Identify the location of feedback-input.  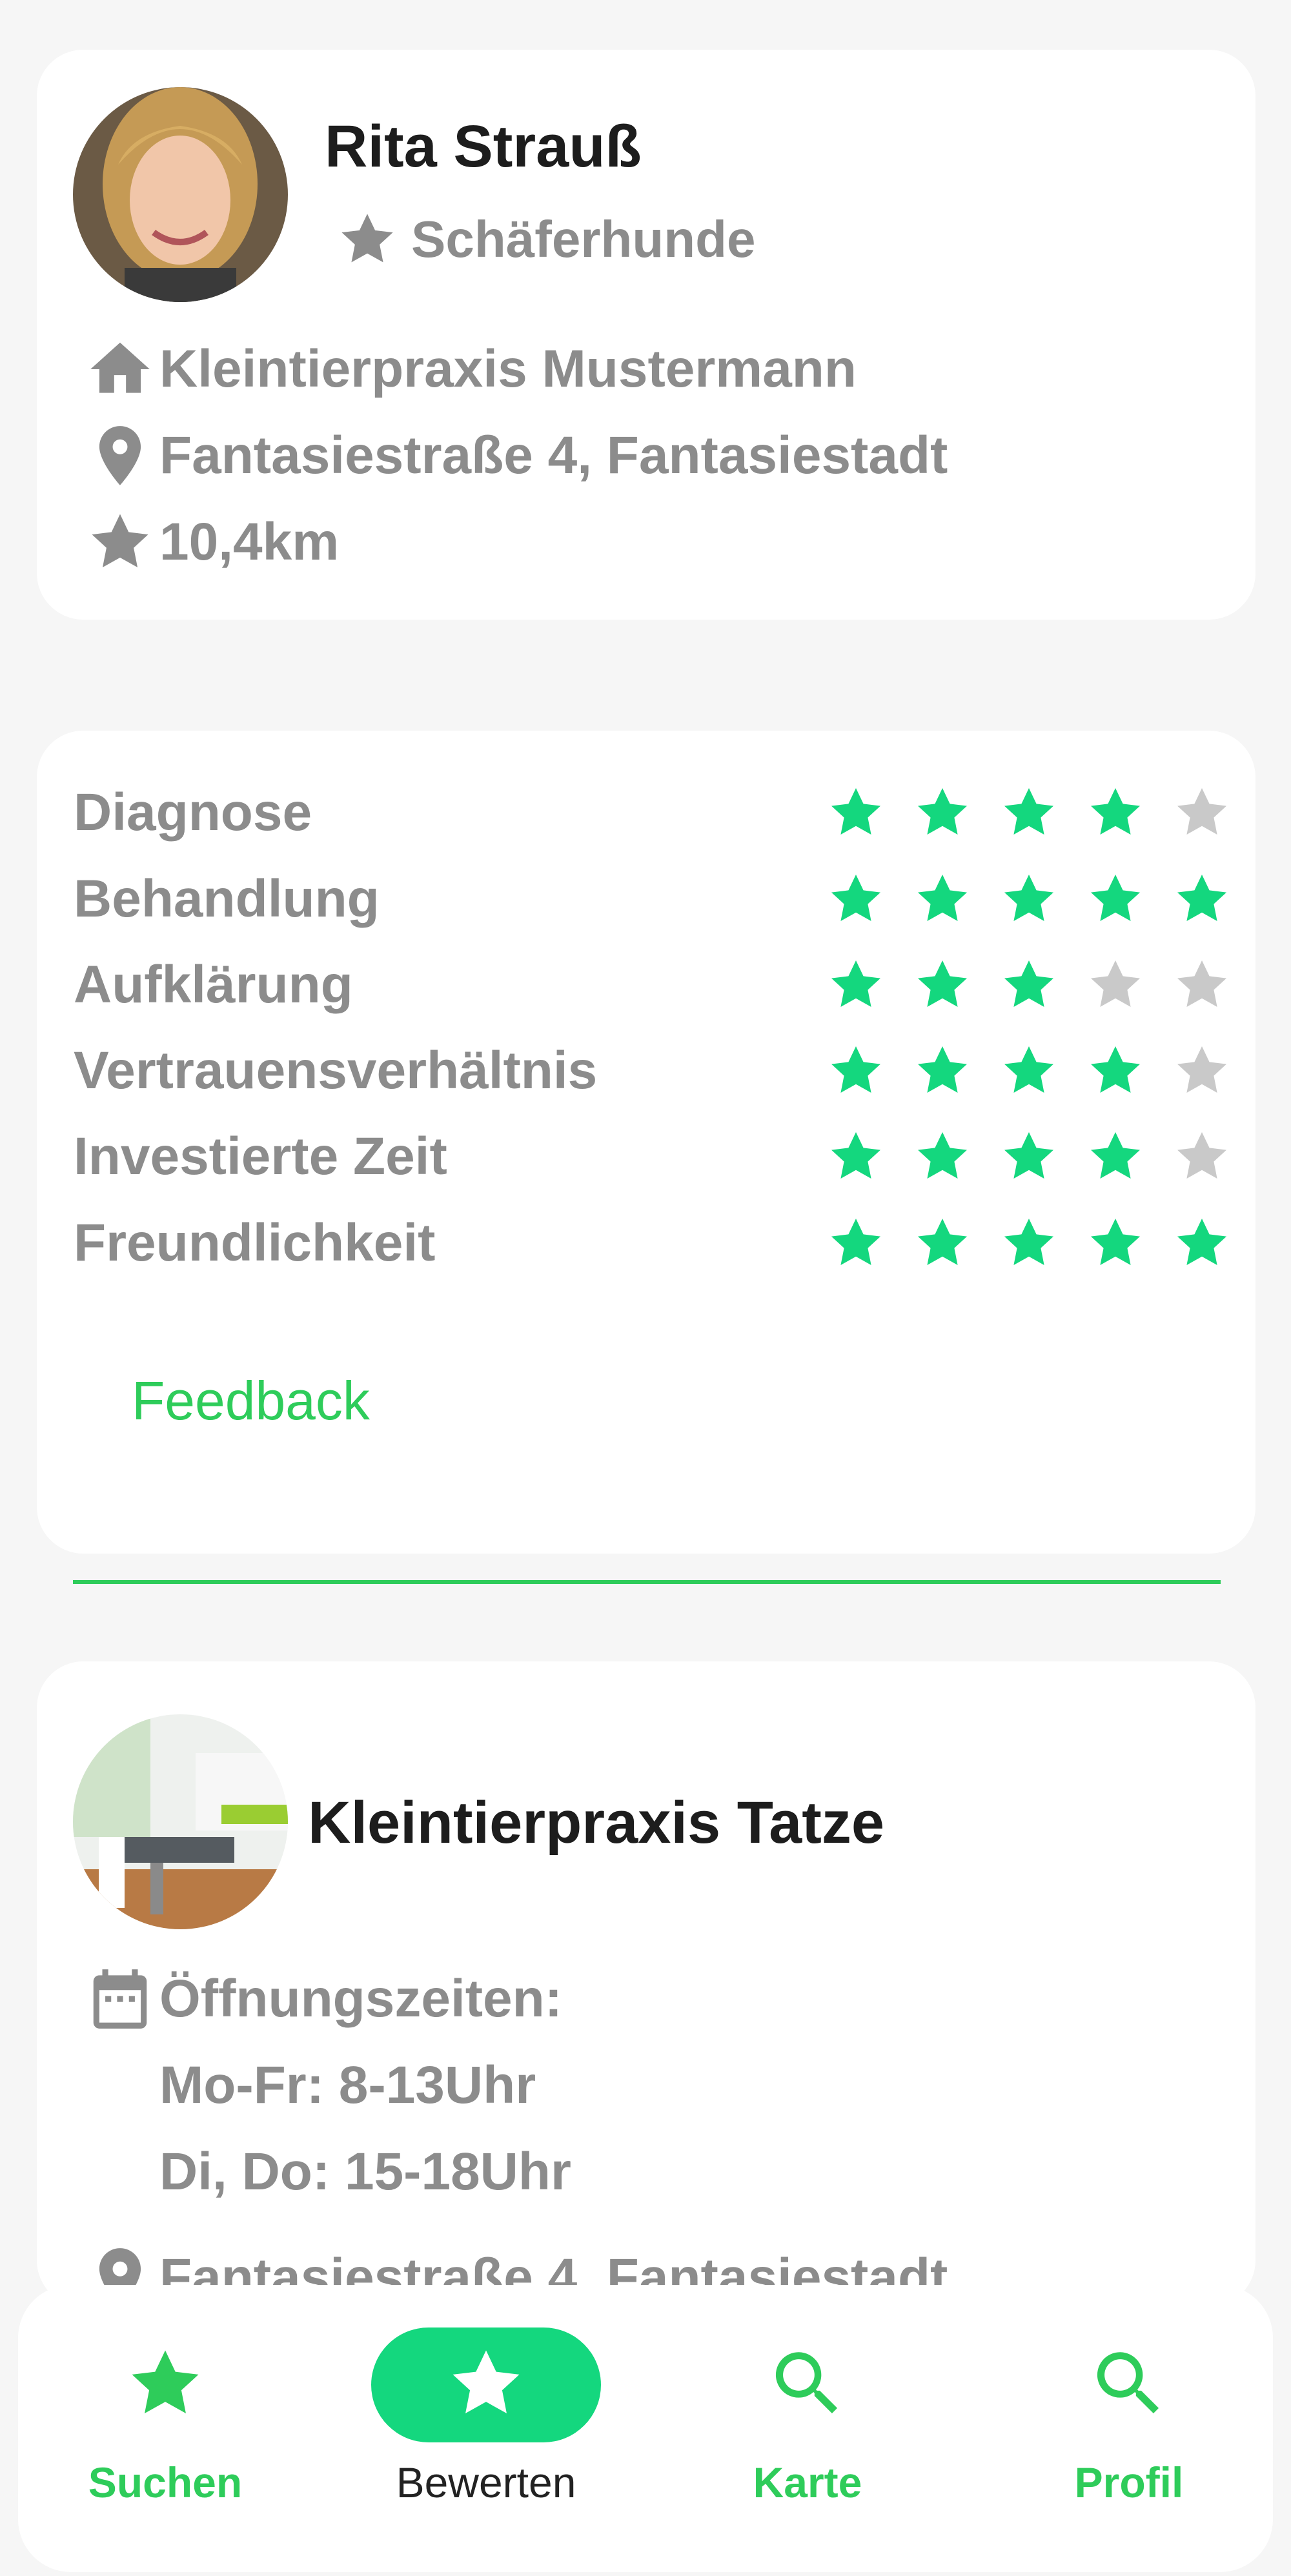
(647, 1443).